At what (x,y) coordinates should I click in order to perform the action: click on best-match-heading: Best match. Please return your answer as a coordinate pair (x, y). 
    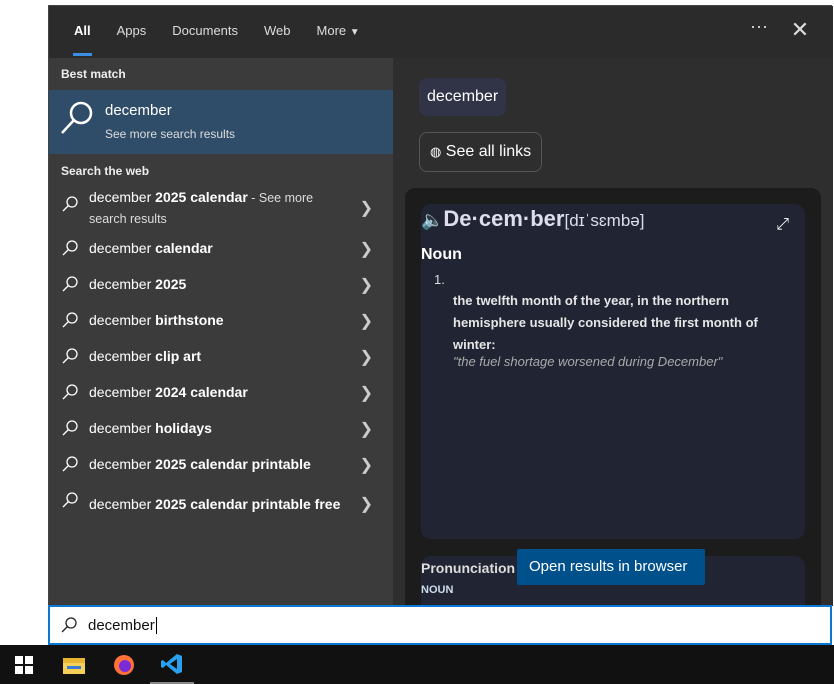
    Looking at the image, I should click on (93, 74).